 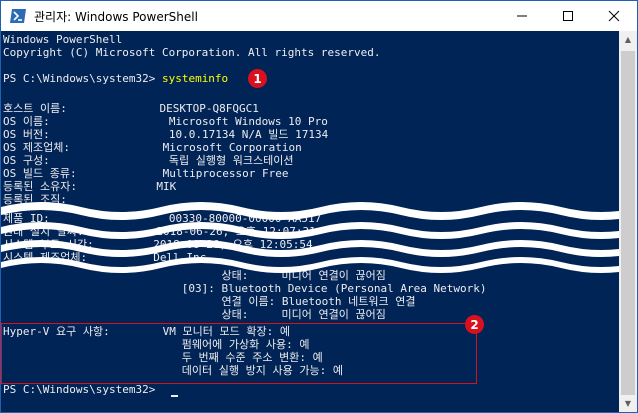 I want to click on vertical-scrollbar: ▲ ▼, so click(x=628, y=221).